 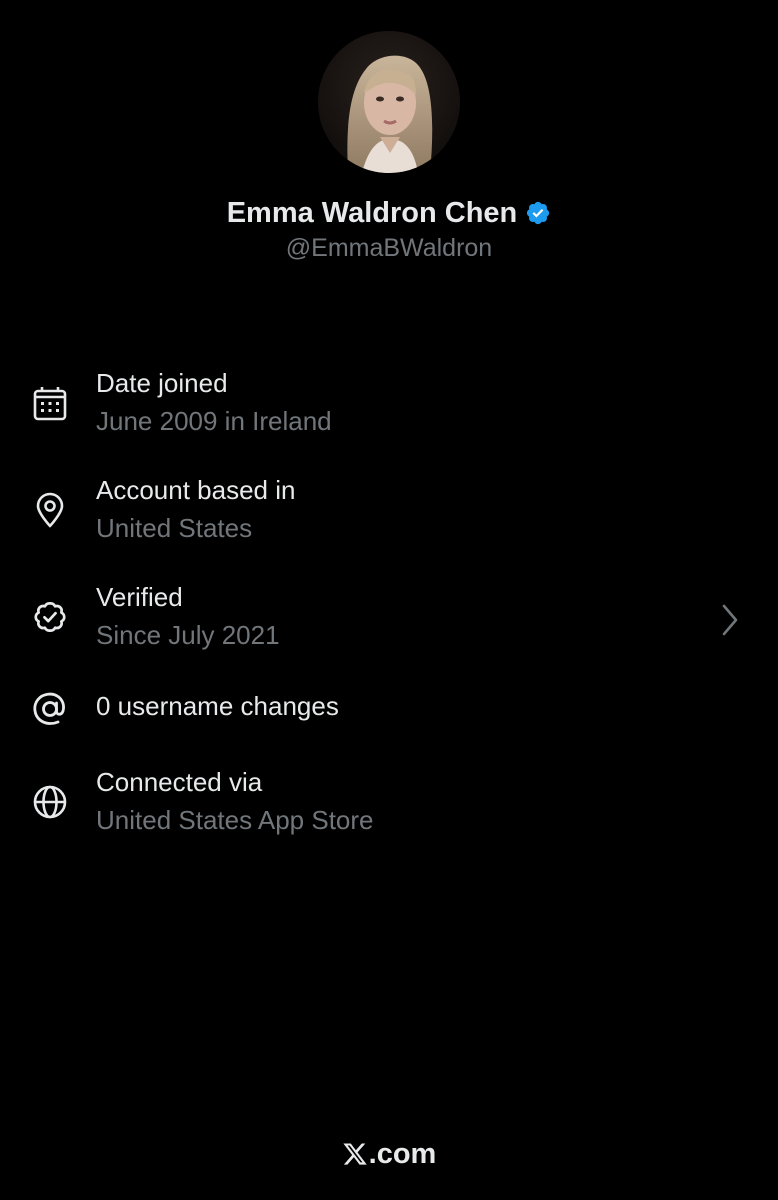 What do you see at coordinates (50, 617) in the screenshot?
I see `verified-check-icon` at bounding box center [50, 617].